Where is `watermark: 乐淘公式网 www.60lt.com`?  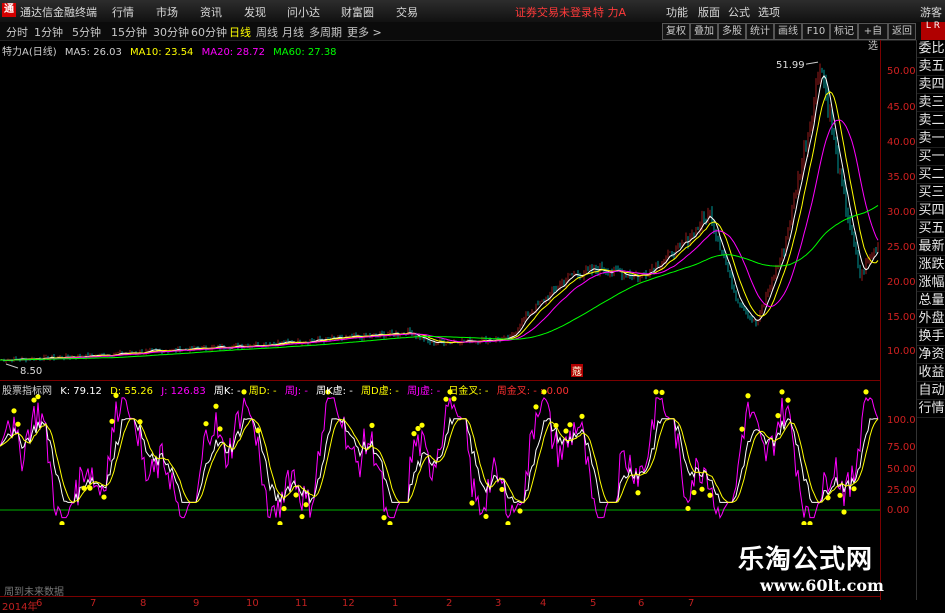
watermark: 乐淘公式网 www.60lt.com is located at coordinates (811, 567).